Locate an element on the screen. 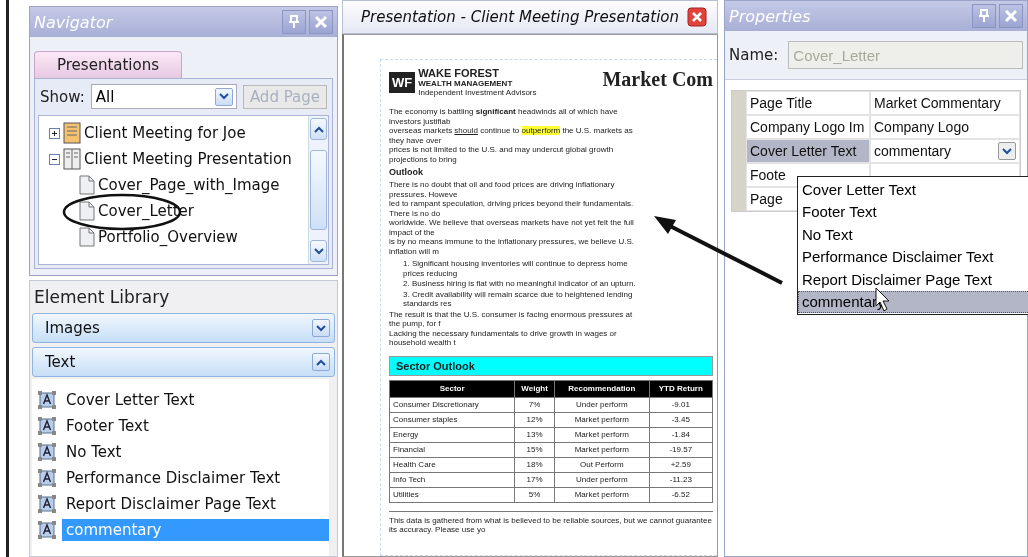 The height and width of the screenshot is (557, 1028). table-cell: 5% is located at coordinates (534, 494).